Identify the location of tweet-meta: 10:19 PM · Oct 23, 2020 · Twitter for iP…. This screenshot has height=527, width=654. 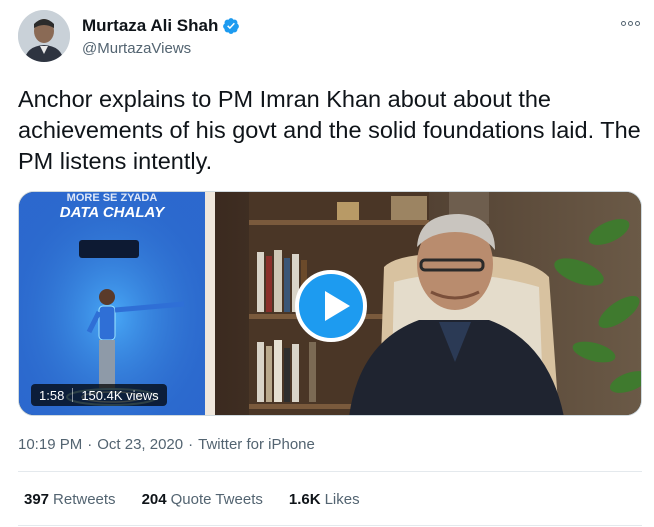
(166, 444).